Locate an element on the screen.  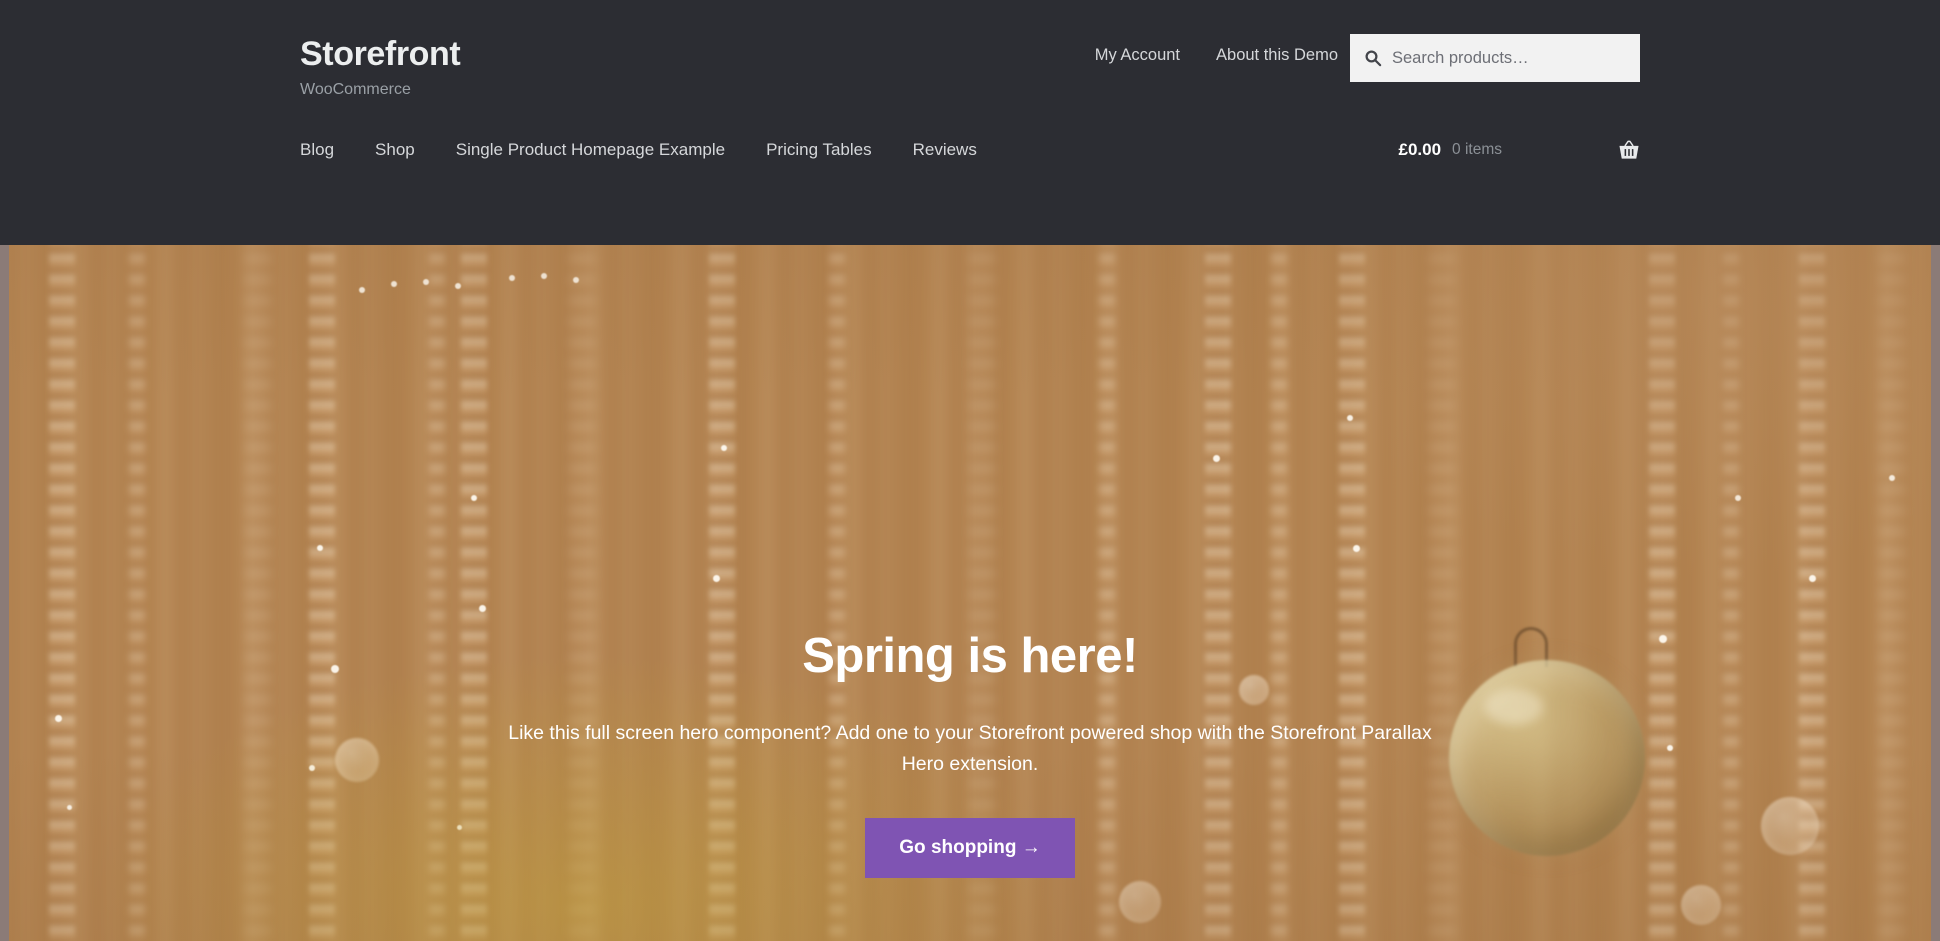
site-branding: Storefront WooCommerce is located at coordinates (380, 67).